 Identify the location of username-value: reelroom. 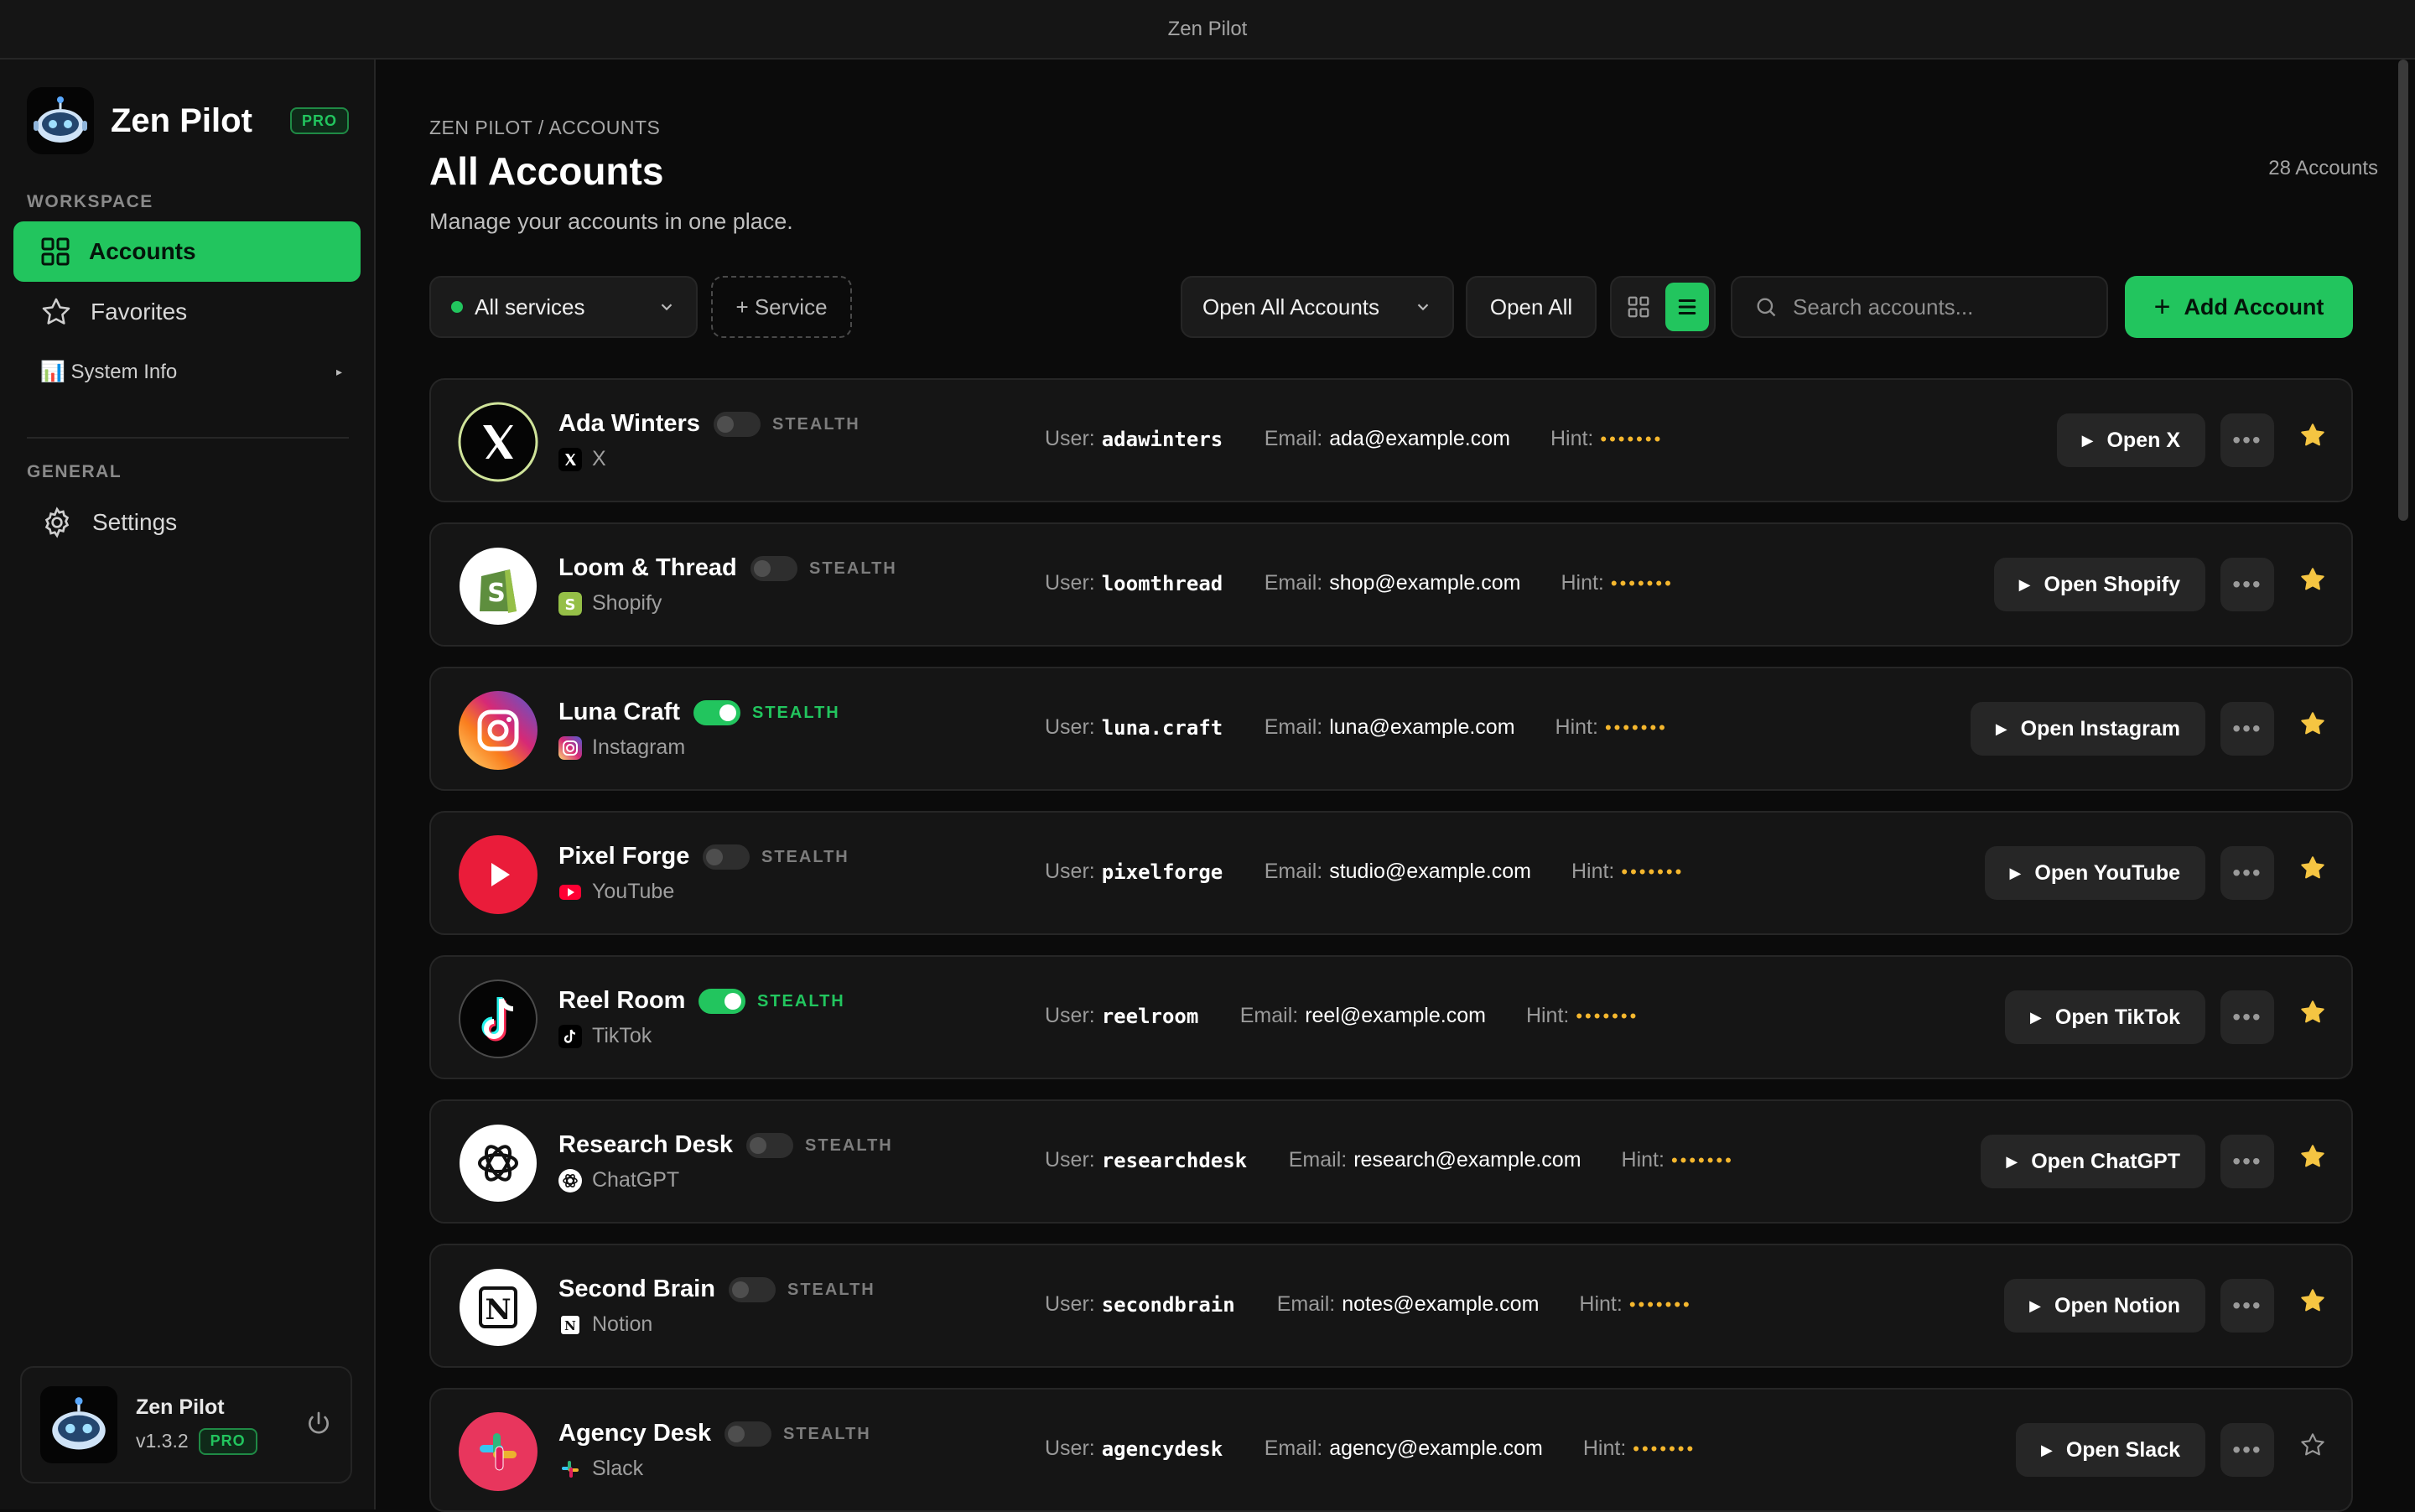
(1150, 1016).